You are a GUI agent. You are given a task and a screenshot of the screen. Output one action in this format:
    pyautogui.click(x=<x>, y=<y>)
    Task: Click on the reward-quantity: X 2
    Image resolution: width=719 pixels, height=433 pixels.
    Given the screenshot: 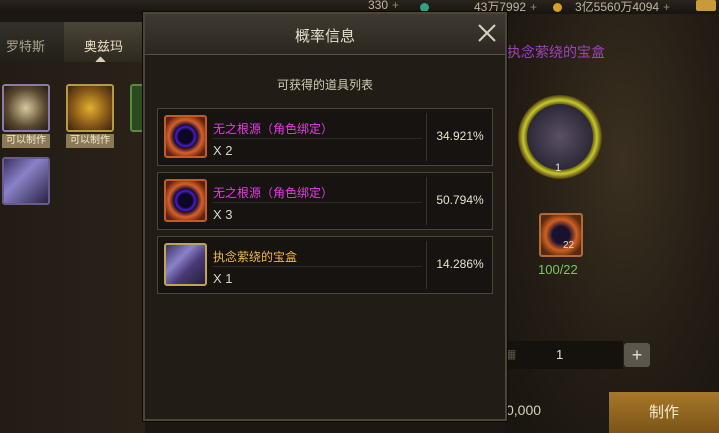 What is the action you would take?
    pyautogui.click(x=223, y=150)
    